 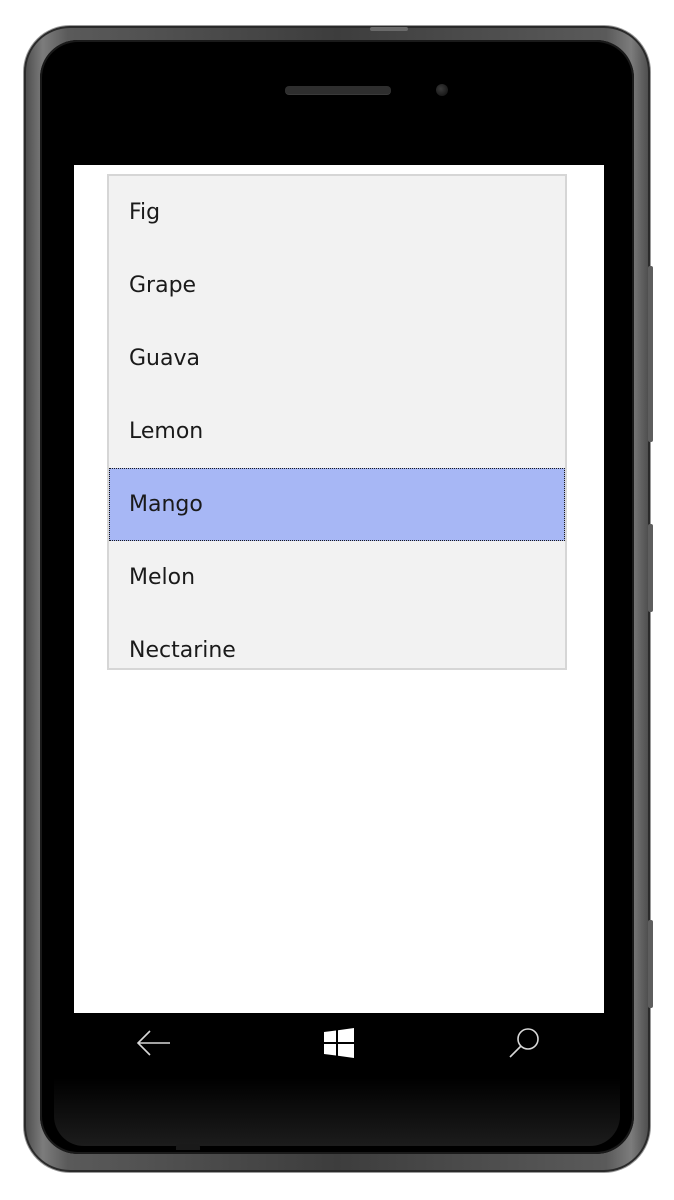 I want to click on search-button, so click(x=524, y=1043).